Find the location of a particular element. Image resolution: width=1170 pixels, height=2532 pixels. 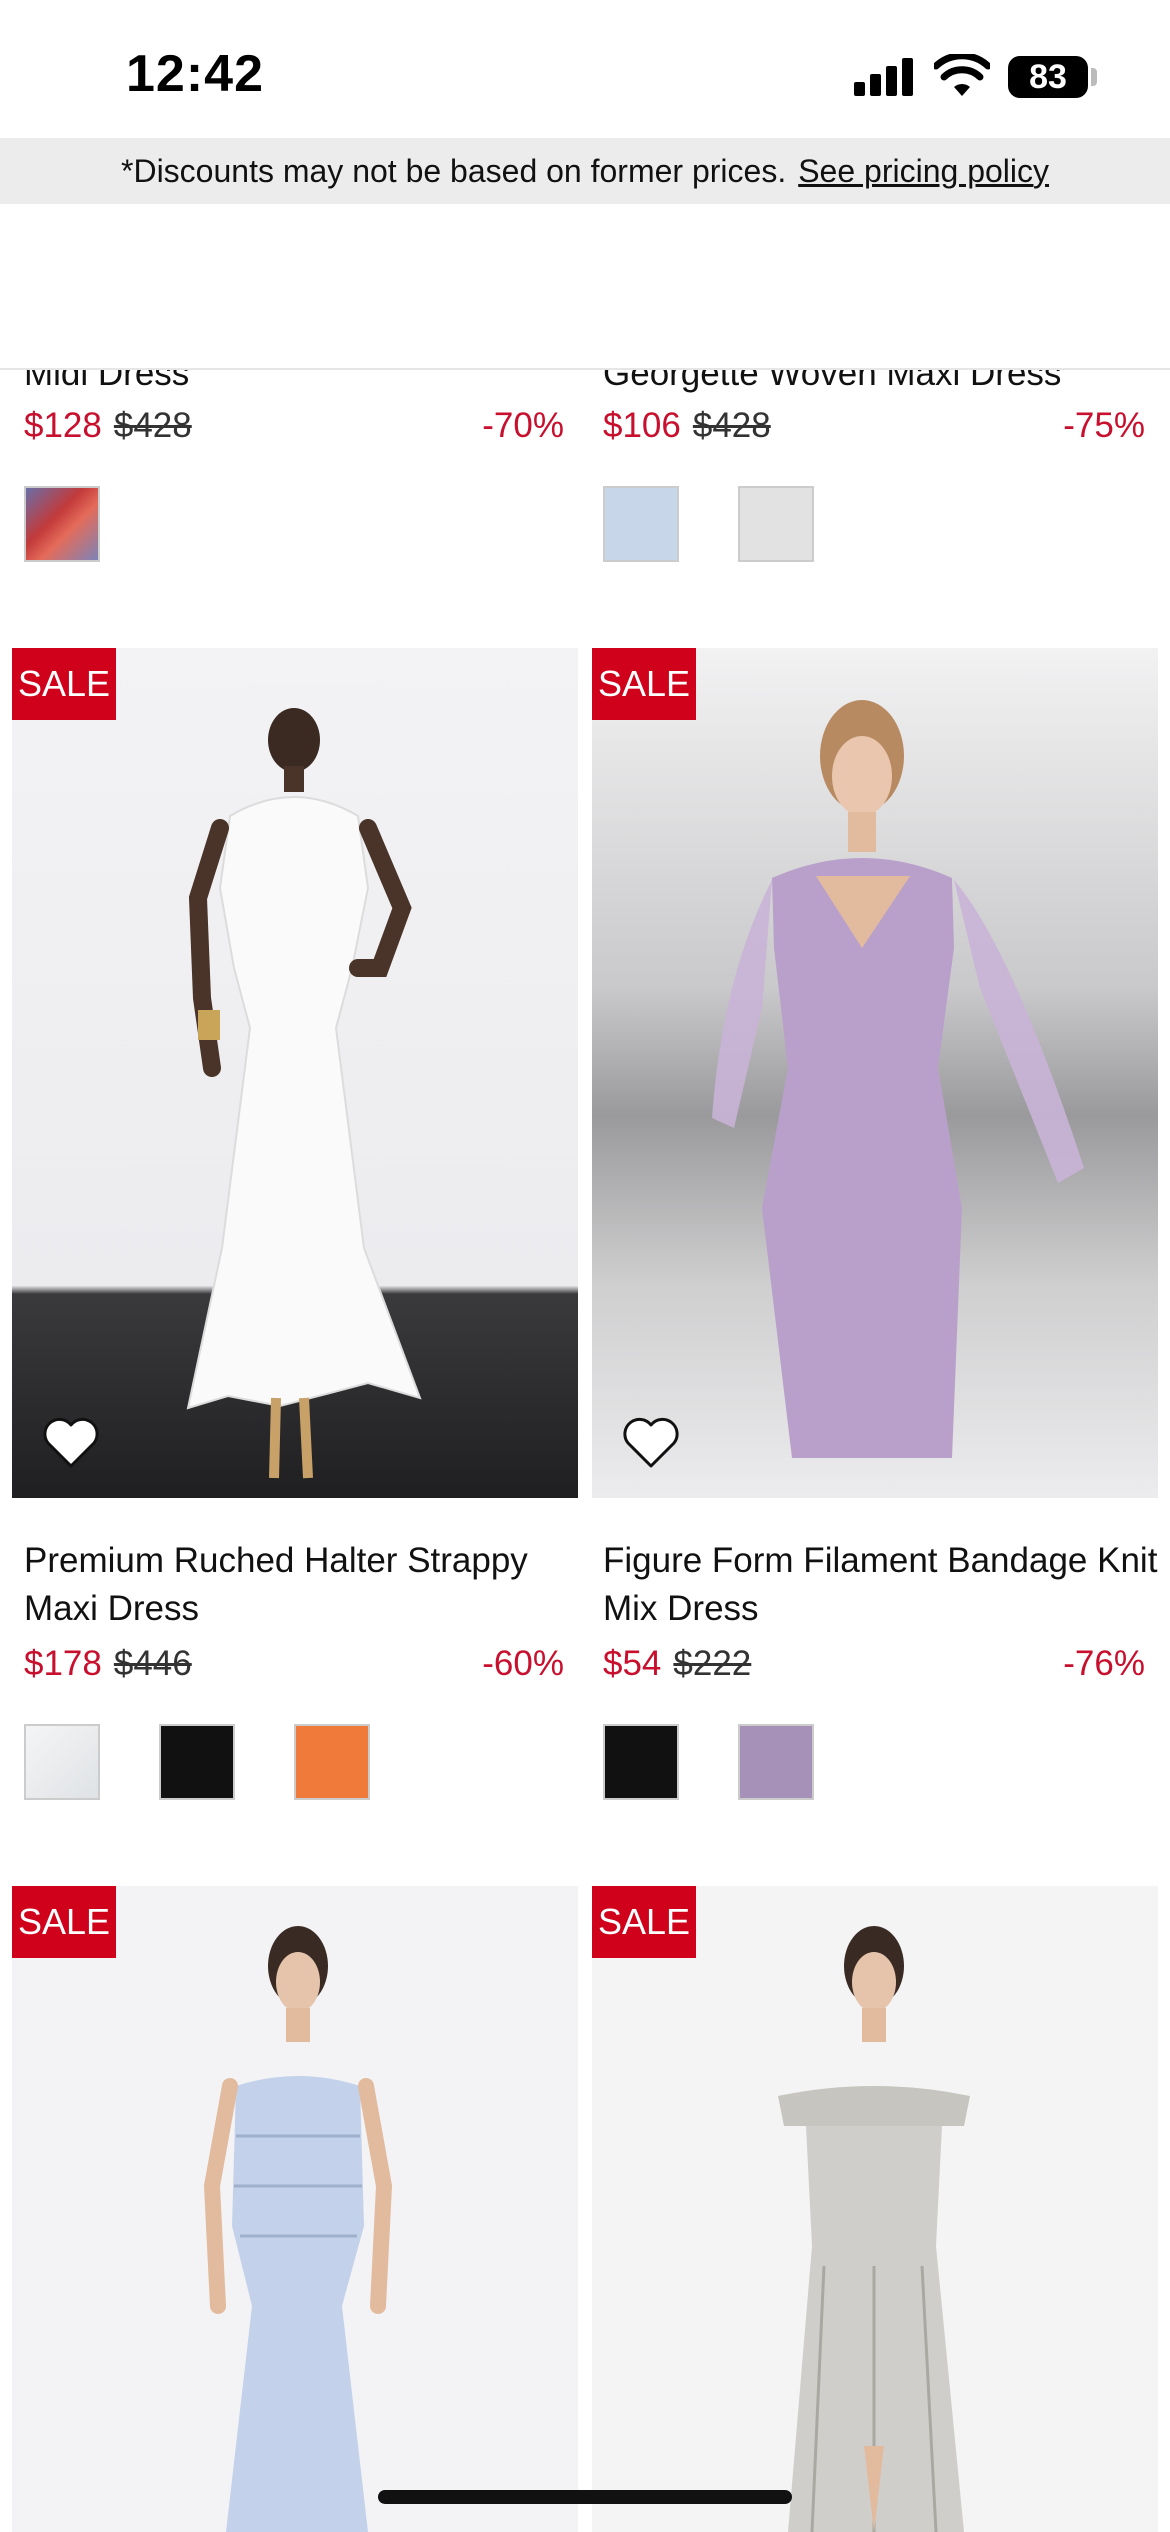

price-row: $178 $446 -60% is located at coordinates (294, 1664).